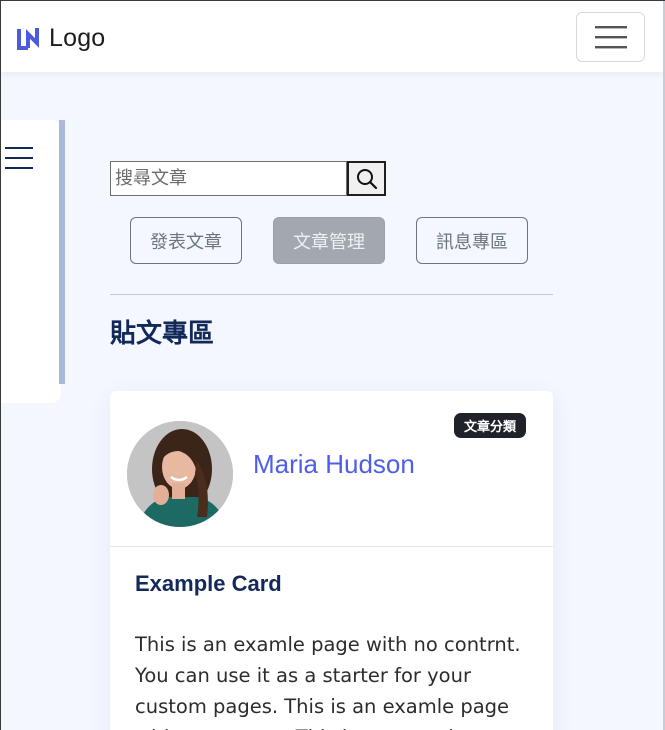 This screenshot has height=730, width=665. What do you see at coordinates (186, 240) in the screenshot?
I see `post-article-button: 發表文章` at bounding box center [186, 240].